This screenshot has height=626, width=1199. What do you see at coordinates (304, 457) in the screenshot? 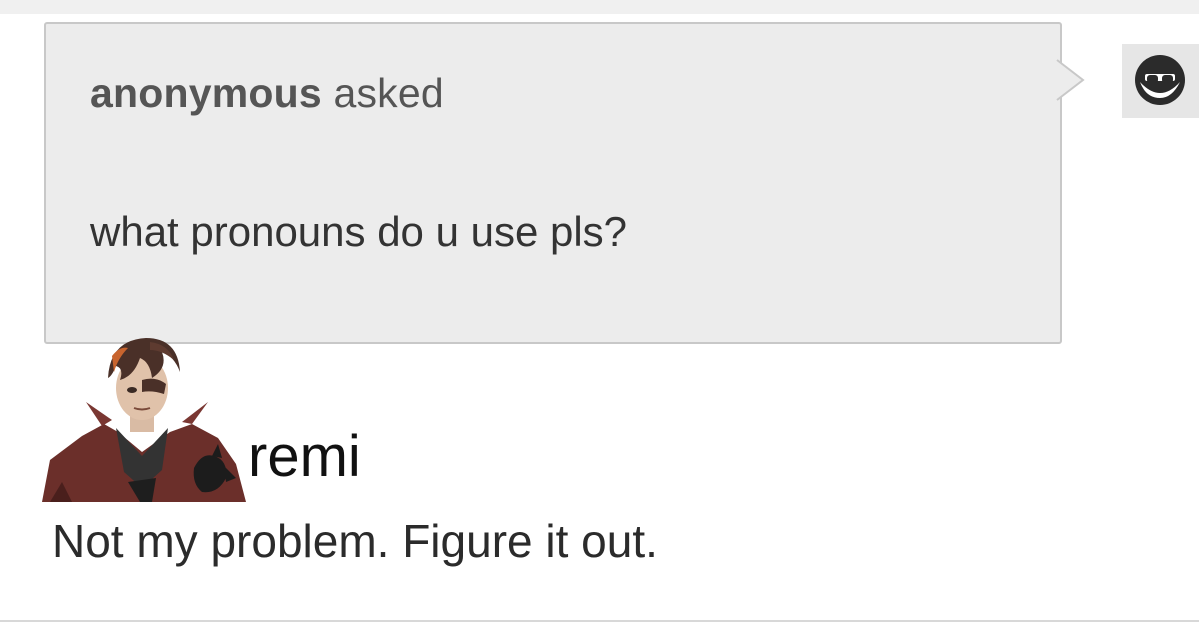
I see `answer-username: remi` at bounding box center [304, 457].